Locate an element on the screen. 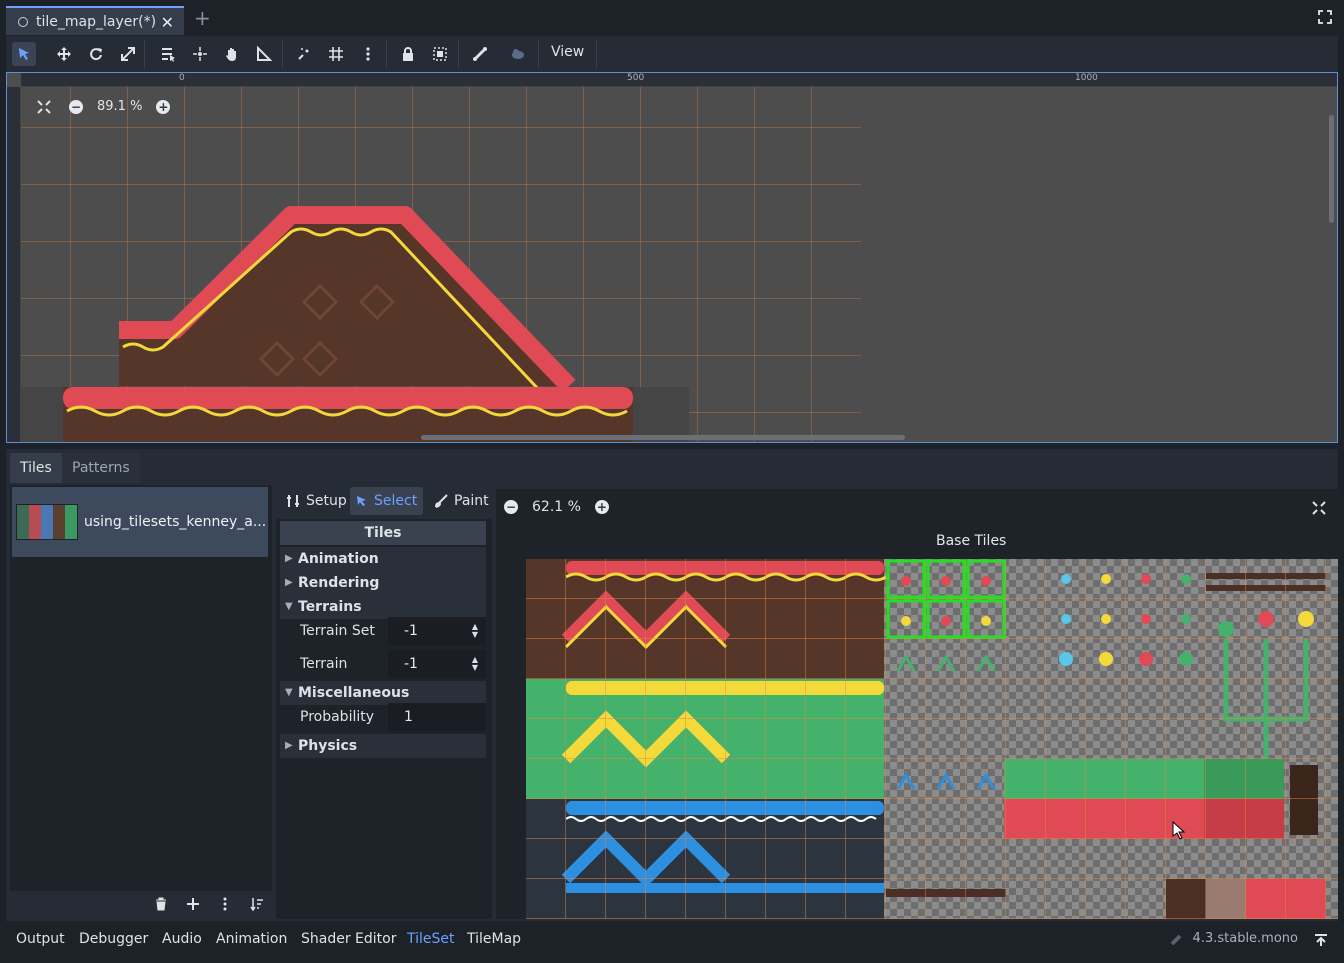 This screenshot has width=1344, height=963. wrench-icon is located at coordinates (293, 501).